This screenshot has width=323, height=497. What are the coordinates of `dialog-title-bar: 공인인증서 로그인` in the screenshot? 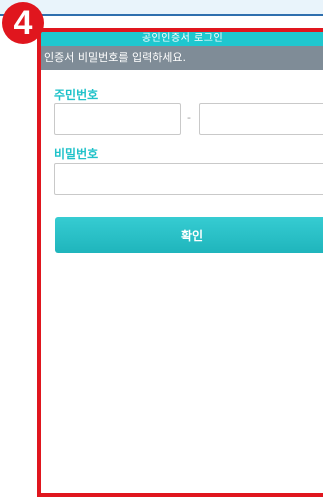 It's located at (182, 39).